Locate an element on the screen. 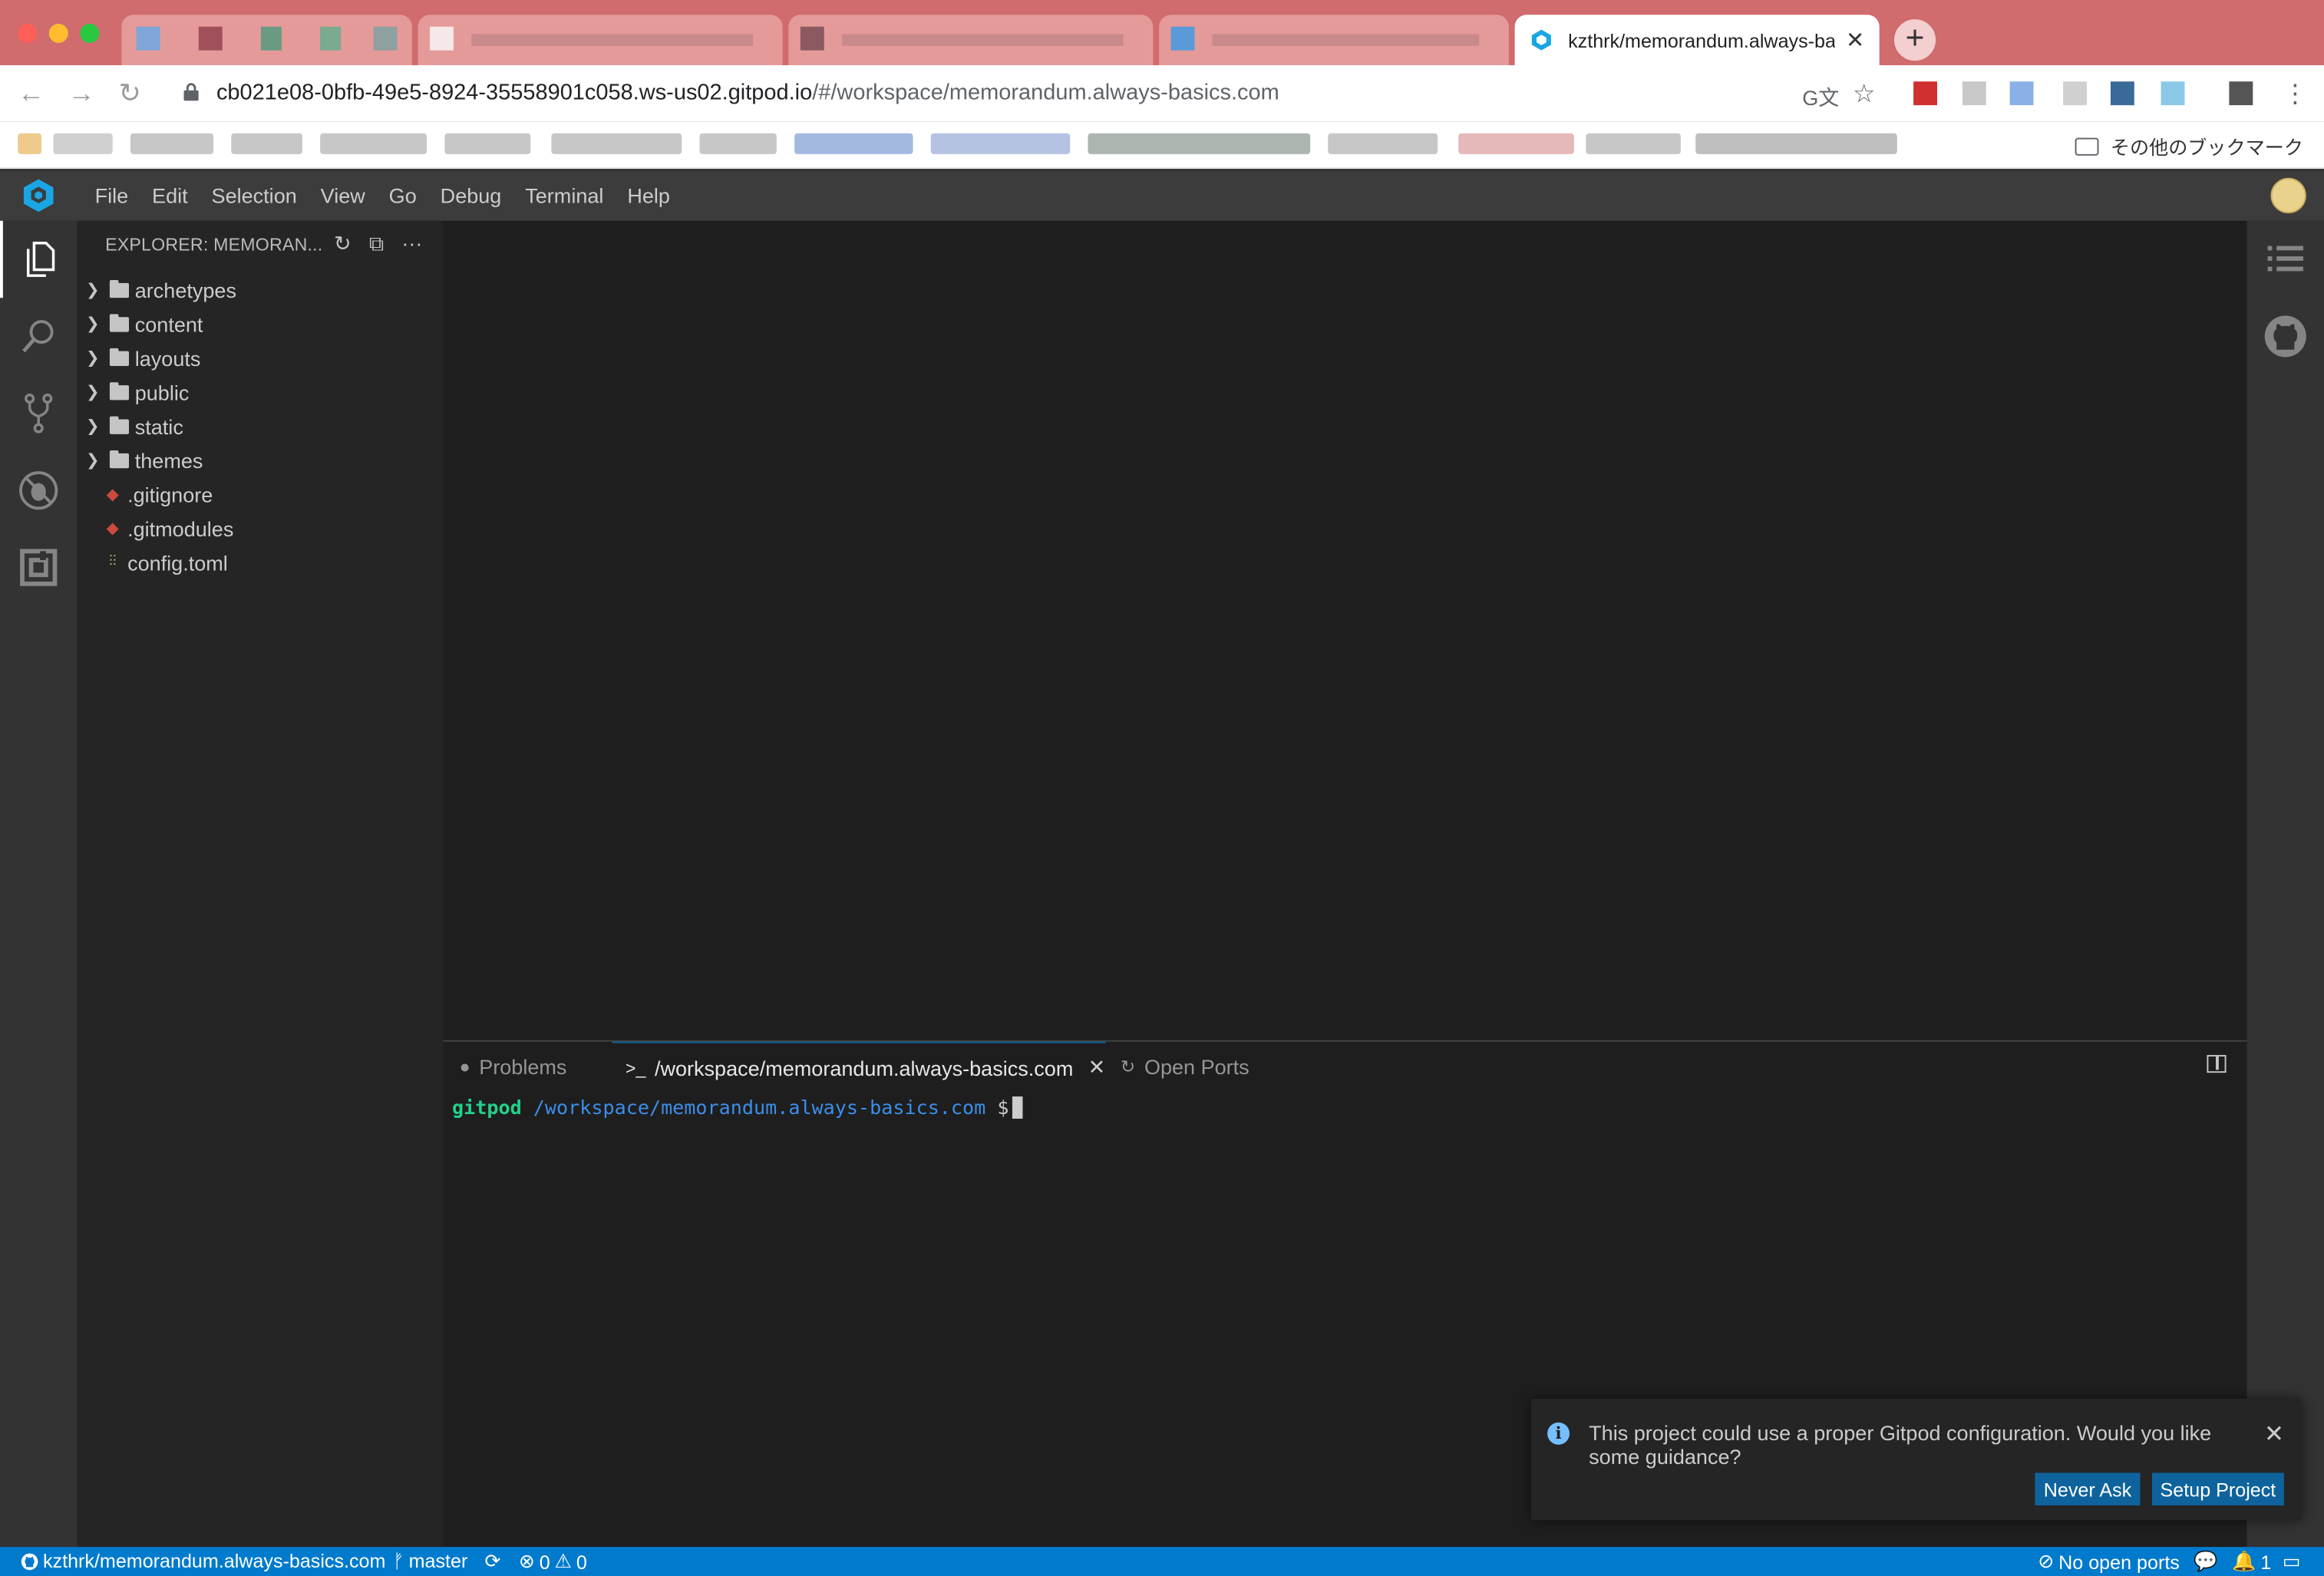  browser-tab-active: kzthrk/memorandum.always-basics.com ✕ is located at coordinates (1697, 40).